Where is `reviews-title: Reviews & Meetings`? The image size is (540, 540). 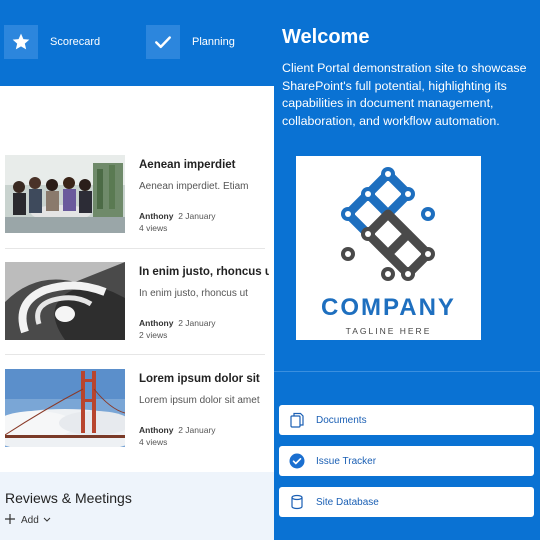
reviews-title: Reviews & Meetings is located at coordinates (68, 498).